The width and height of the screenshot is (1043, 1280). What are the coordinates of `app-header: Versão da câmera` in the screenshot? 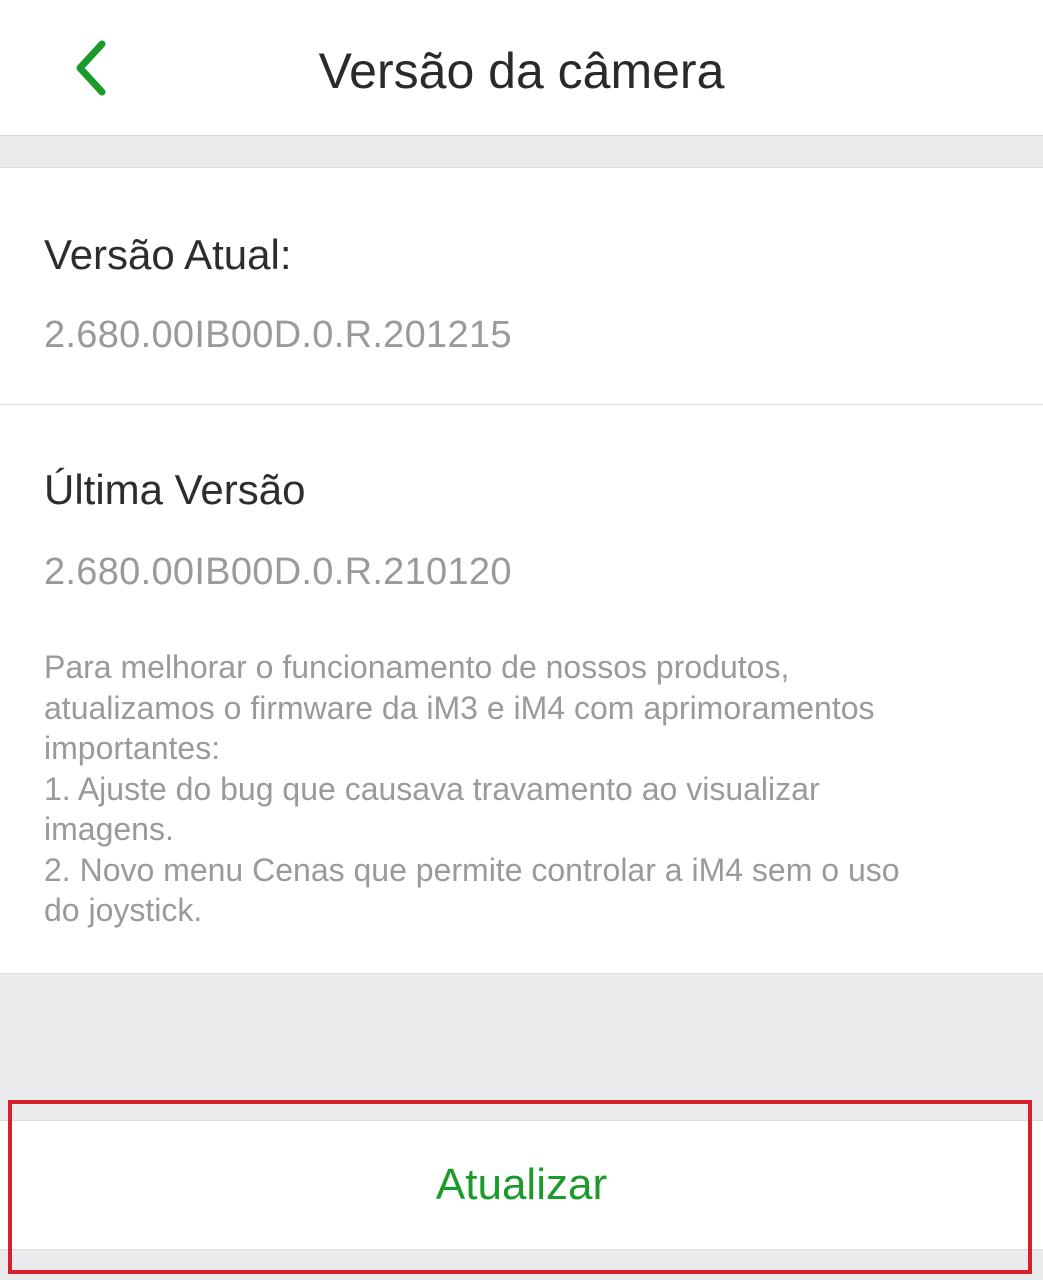 It's located at (521, 68).